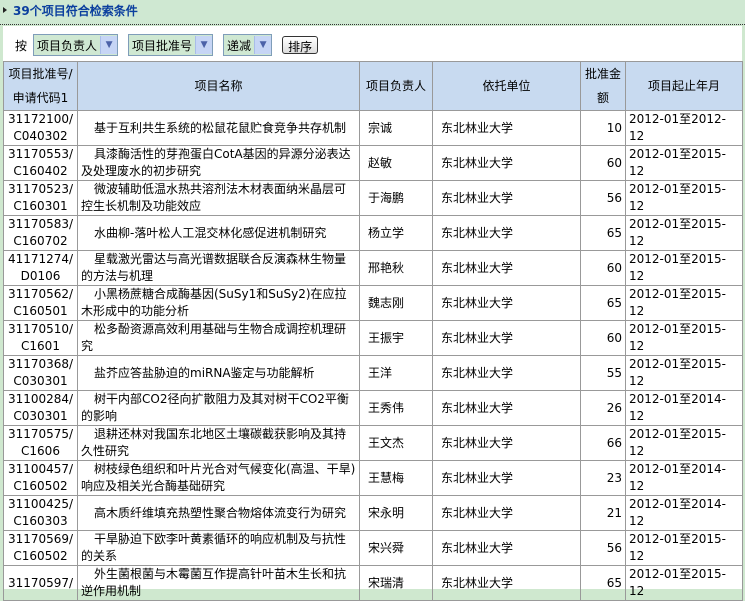  Describe the element at coordinates (40, 303) in the screenshot. I see `project-code-cell: 31170562/C160501` at that location.